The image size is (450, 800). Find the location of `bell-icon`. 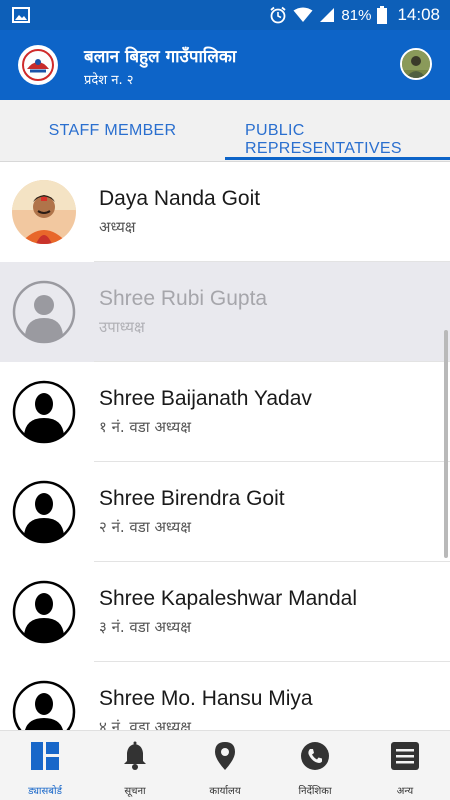

bell-icon is located at coordinates (135, 755).